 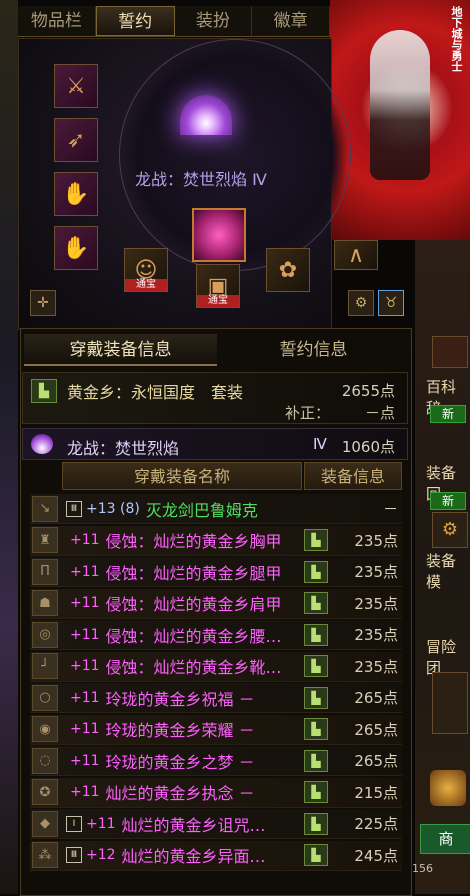 What do you see at coordinates (120, 350) in the screenshot?
I see `tab-worn-equipment: 穿戴装备信息` at bounding box center [120, 350].